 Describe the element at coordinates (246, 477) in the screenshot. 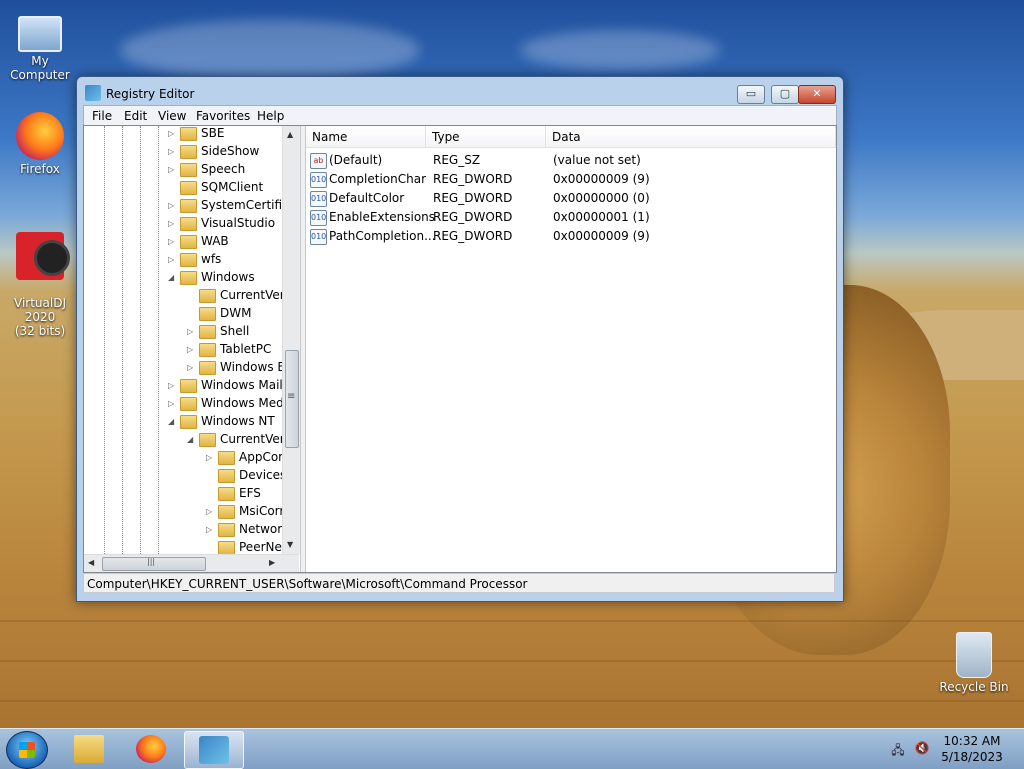

I see `tree-node: Devices` at that location.